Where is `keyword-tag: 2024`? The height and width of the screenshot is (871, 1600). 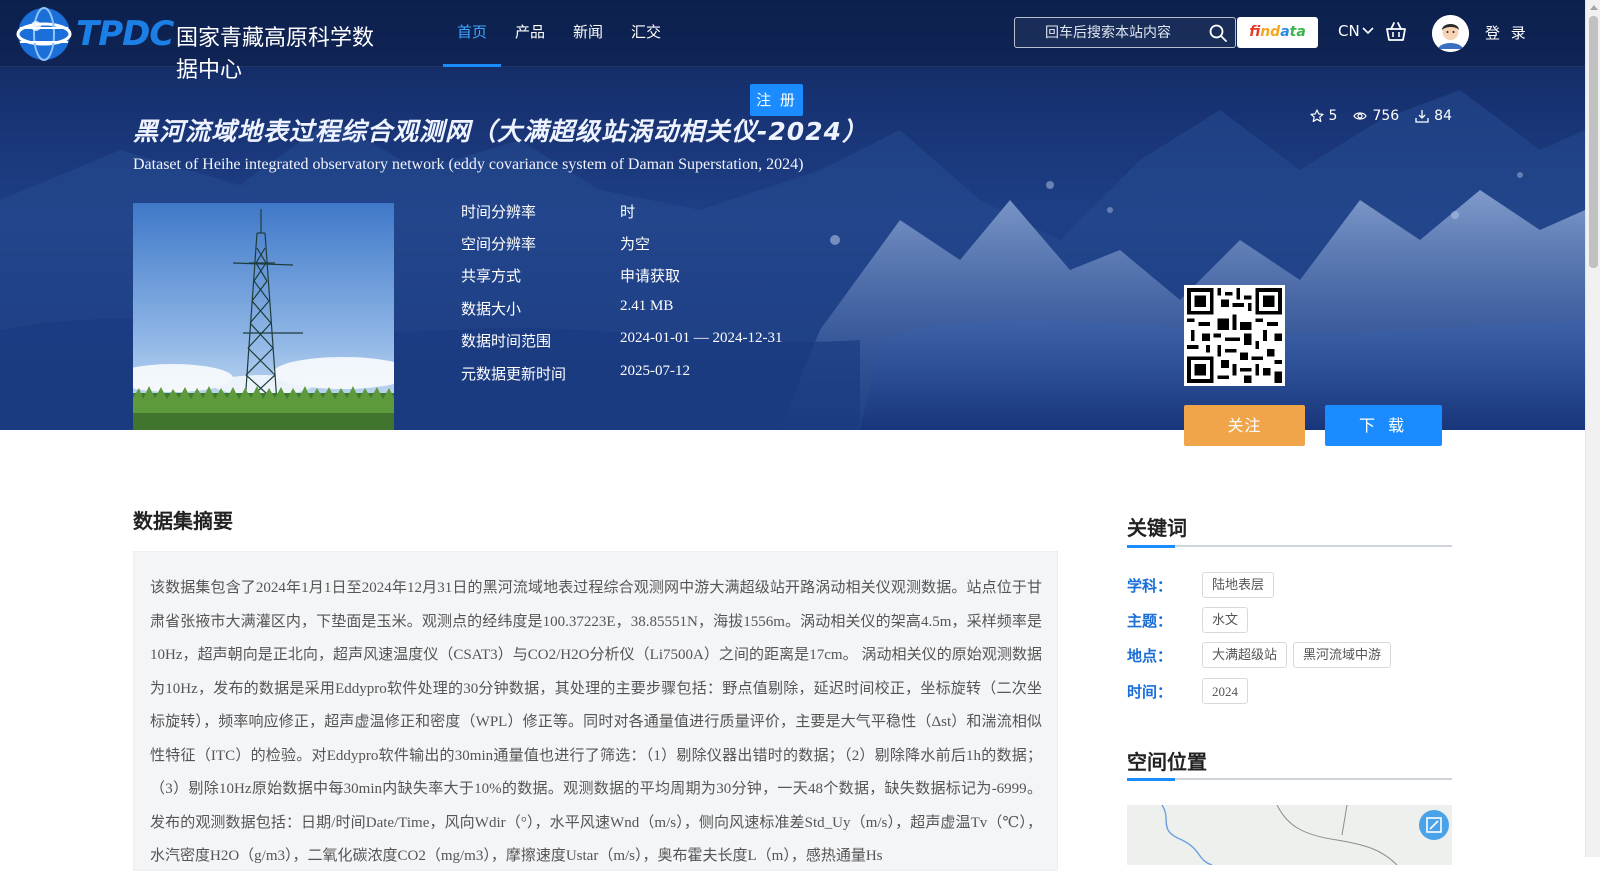
keyword-tag: 2024 is located at coordinates (1225, 691).